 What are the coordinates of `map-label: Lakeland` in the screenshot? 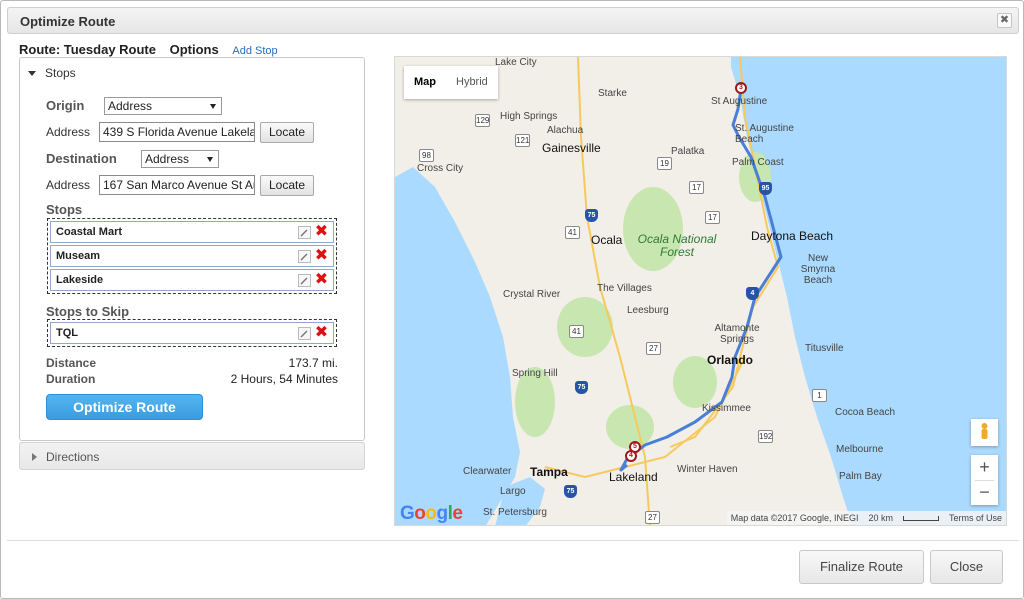 It's located at (633, 477).